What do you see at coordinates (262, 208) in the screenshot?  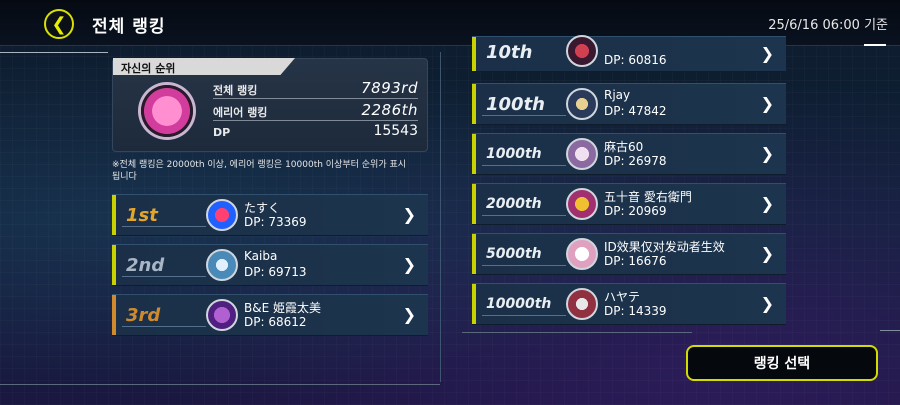 I see `player-name: たすく` at bounding box center [262, 208].